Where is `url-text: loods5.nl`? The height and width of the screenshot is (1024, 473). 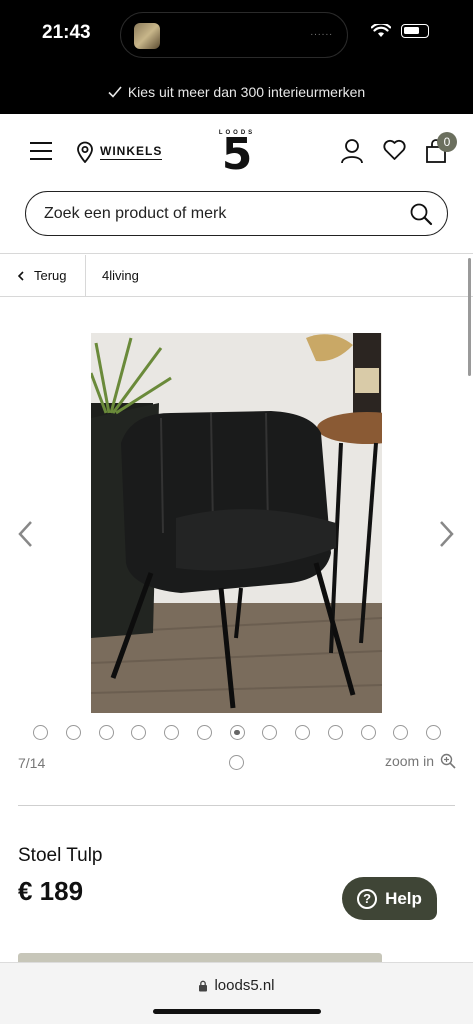 url-text: loods5.nl is located at coordinates (244, 985).